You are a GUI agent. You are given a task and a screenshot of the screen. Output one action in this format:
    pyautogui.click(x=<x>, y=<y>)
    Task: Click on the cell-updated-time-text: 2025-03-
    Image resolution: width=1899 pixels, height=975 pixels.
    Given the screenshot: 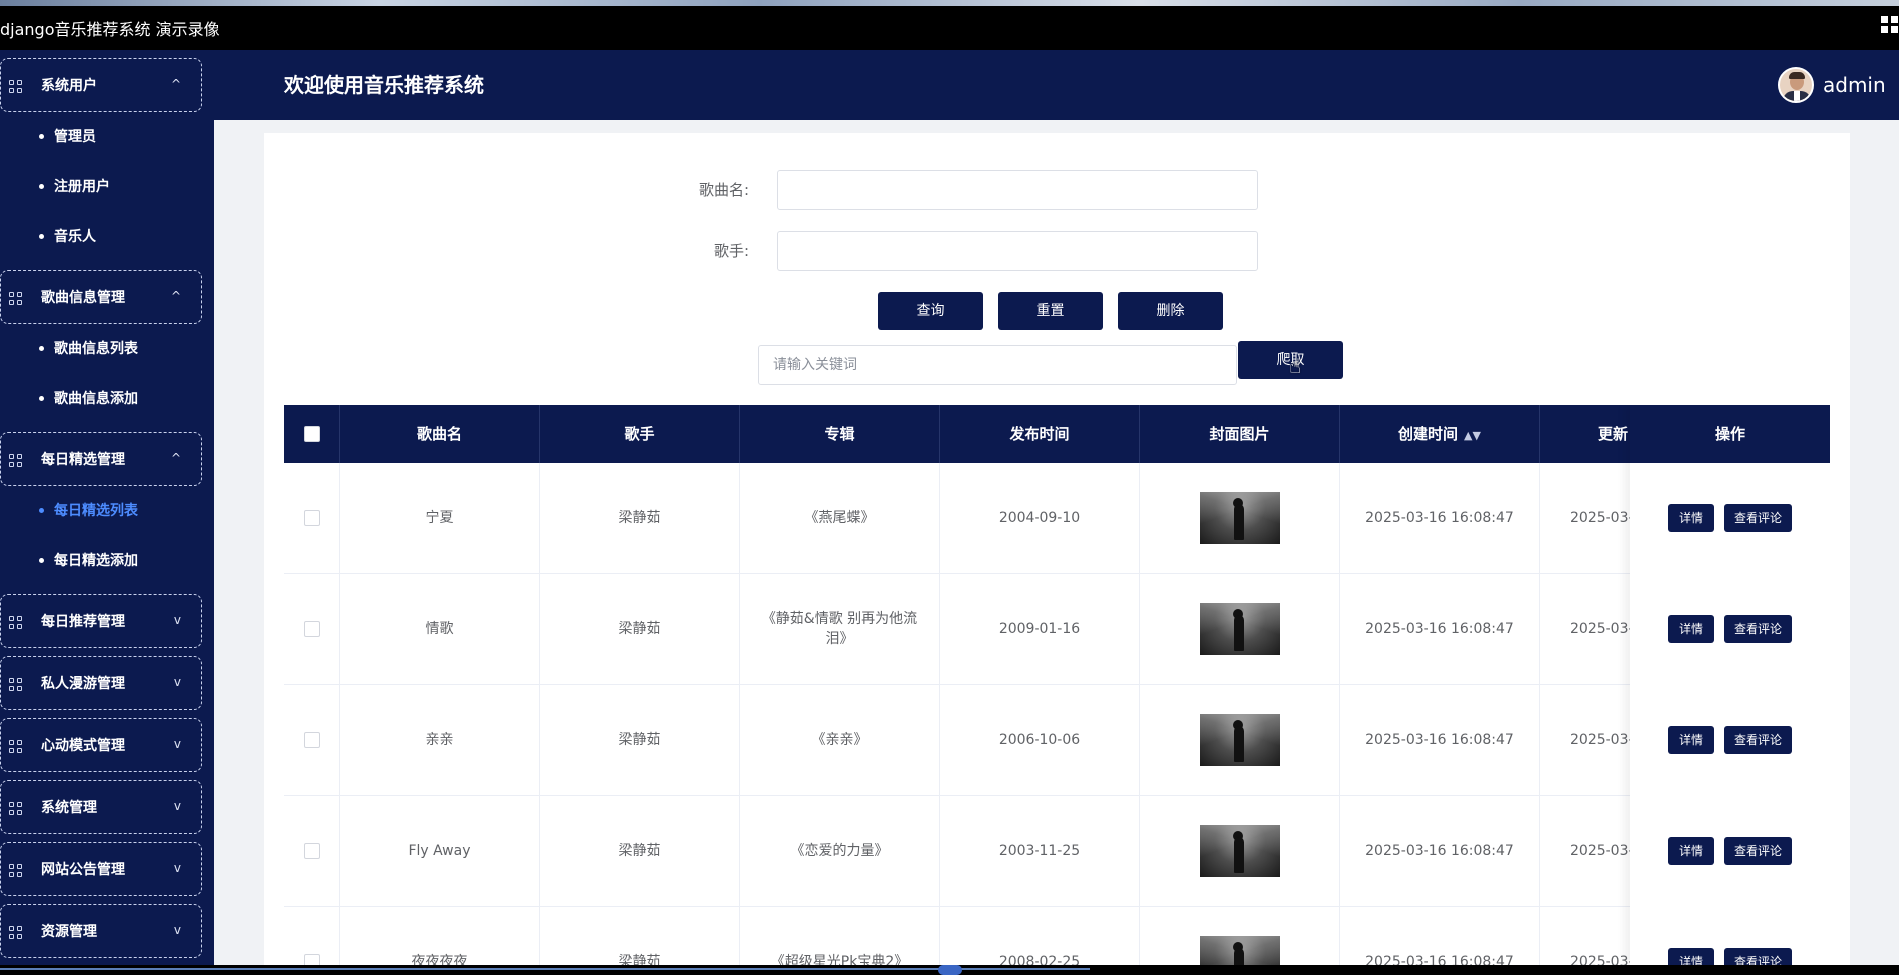 What is the action you would take?
    pyautogui.click(x=1602, y=518)
    